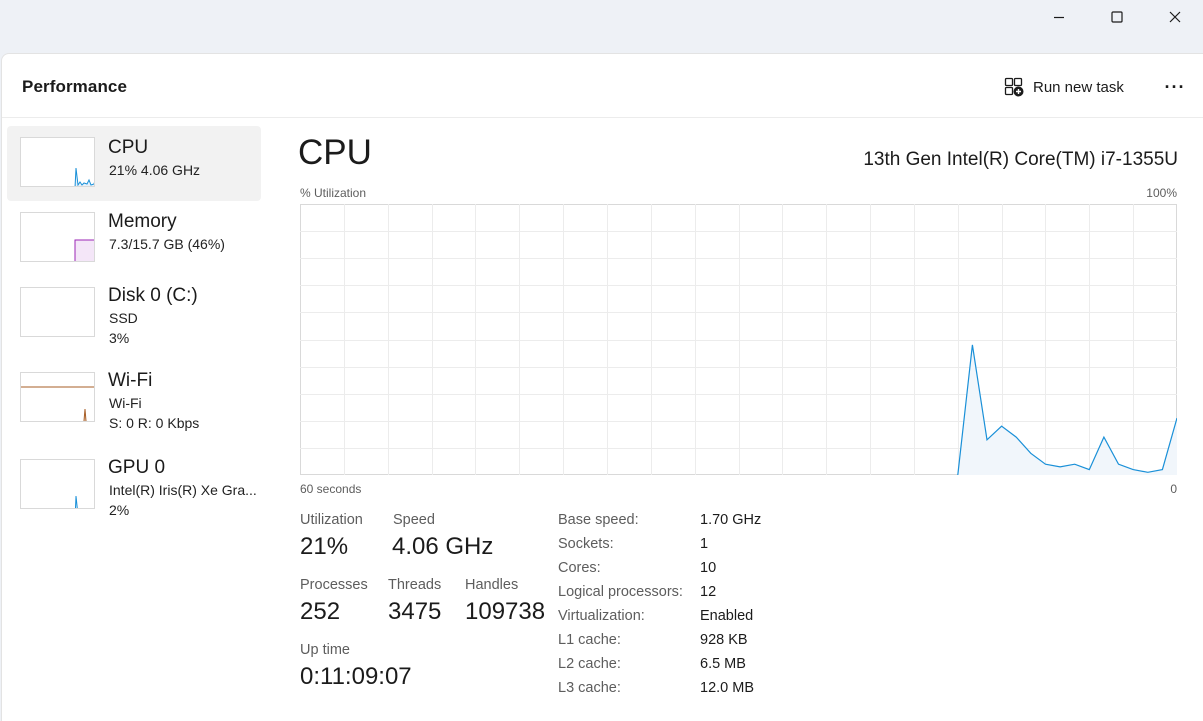 Image resolution: width=1203 pixels, height=721 pixels. I want to click on sidebar-item-detail: SSD, so click(123, 318).